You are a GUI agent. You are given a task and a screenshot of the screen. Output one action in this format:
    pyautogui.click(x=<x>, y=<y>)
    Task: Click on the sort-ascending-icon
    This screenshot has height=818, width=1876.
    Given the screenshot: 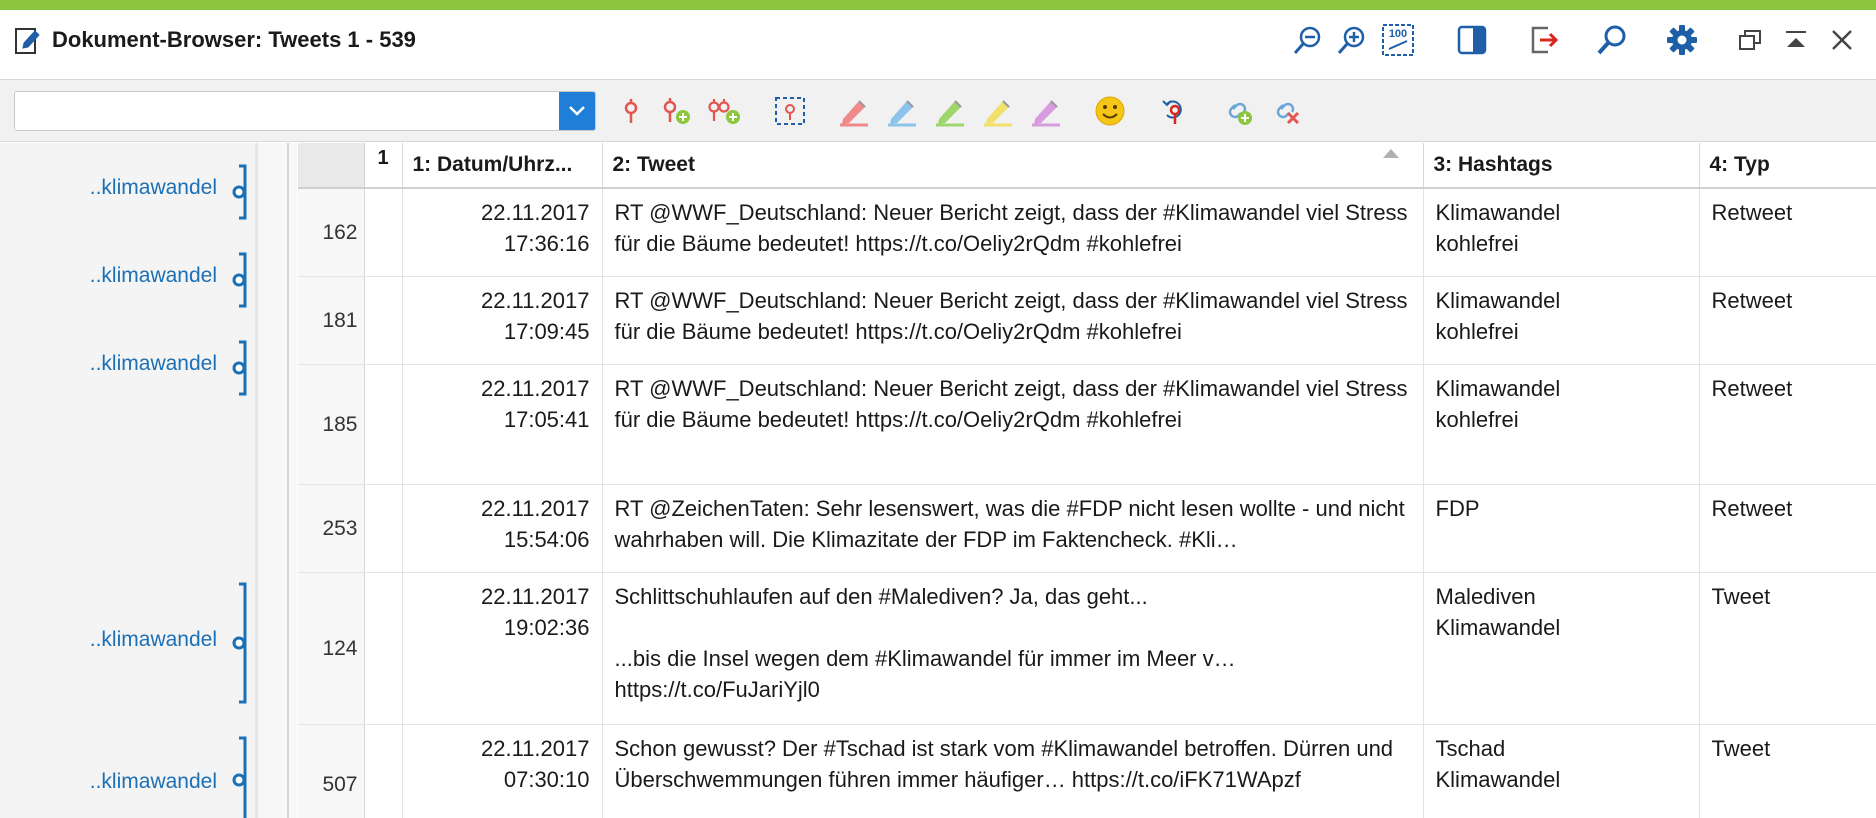 What is the action you would take?
    pyautogui.click(x=1390, y=153)
    